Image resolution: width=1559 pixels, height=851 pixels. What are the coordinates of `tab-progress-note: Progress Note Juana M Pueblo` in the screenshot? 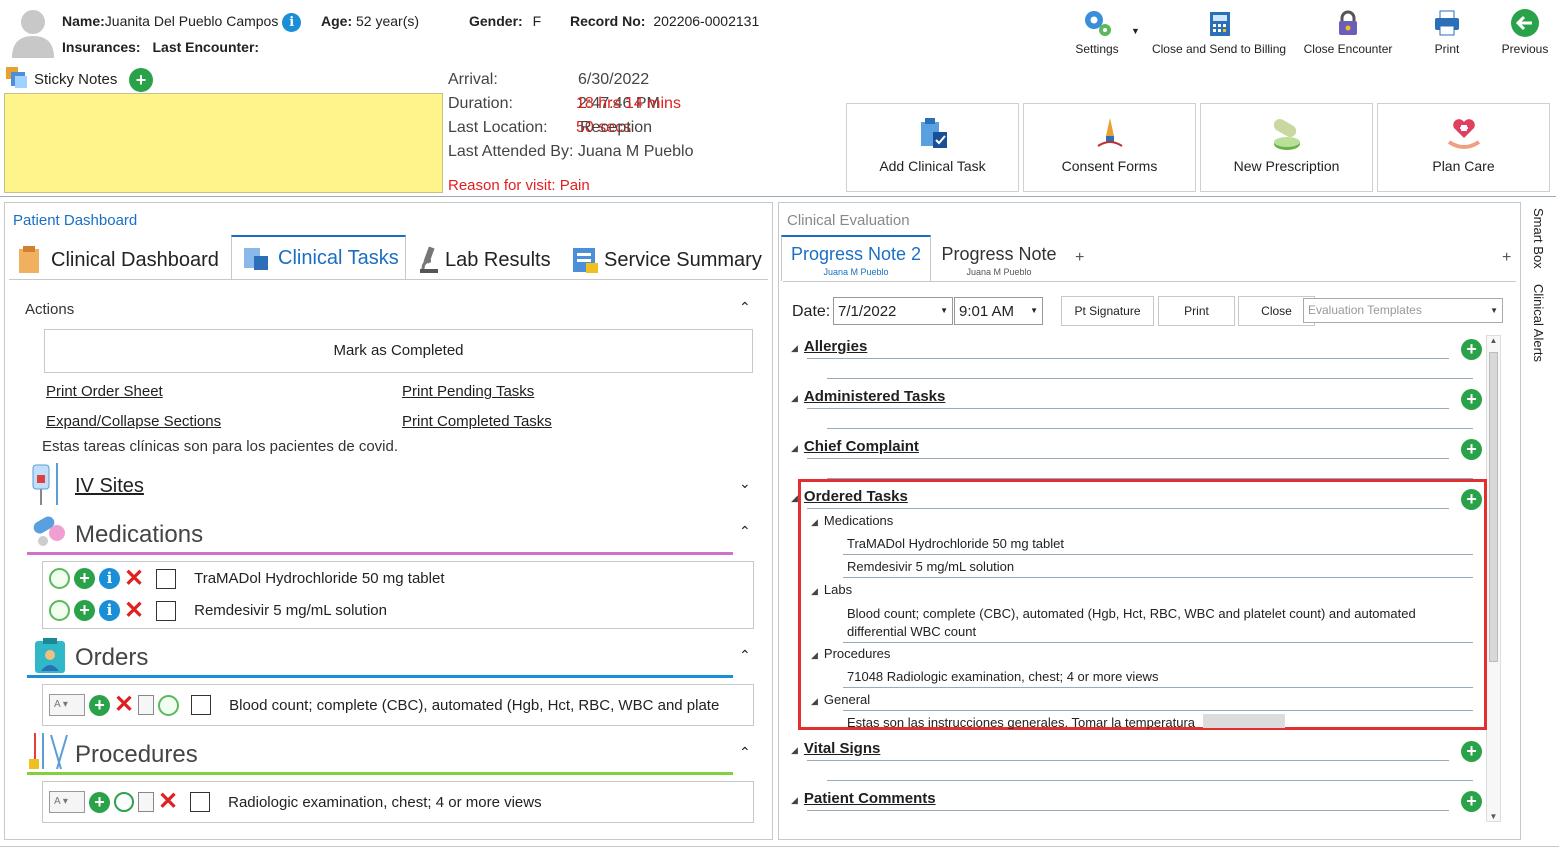 It's located at (999, 258).